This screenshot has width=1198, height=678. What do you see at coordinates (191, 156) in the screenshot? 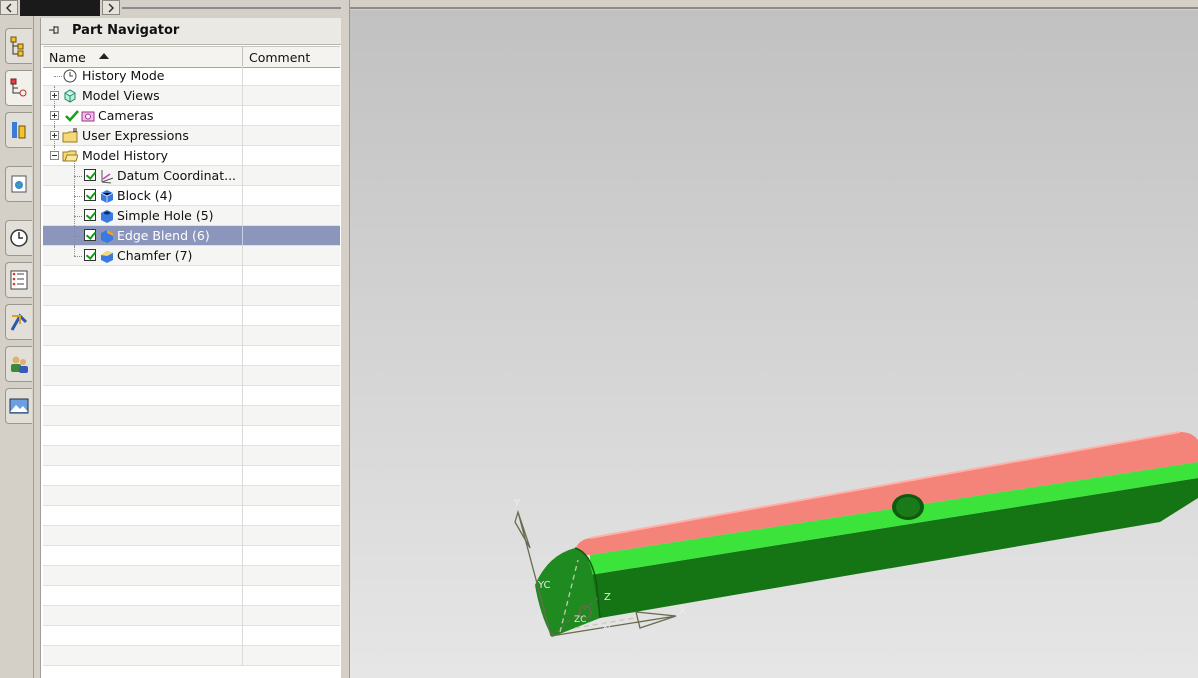
I see `tree-row-model-history: Model History` at bounding box center [191, 156].